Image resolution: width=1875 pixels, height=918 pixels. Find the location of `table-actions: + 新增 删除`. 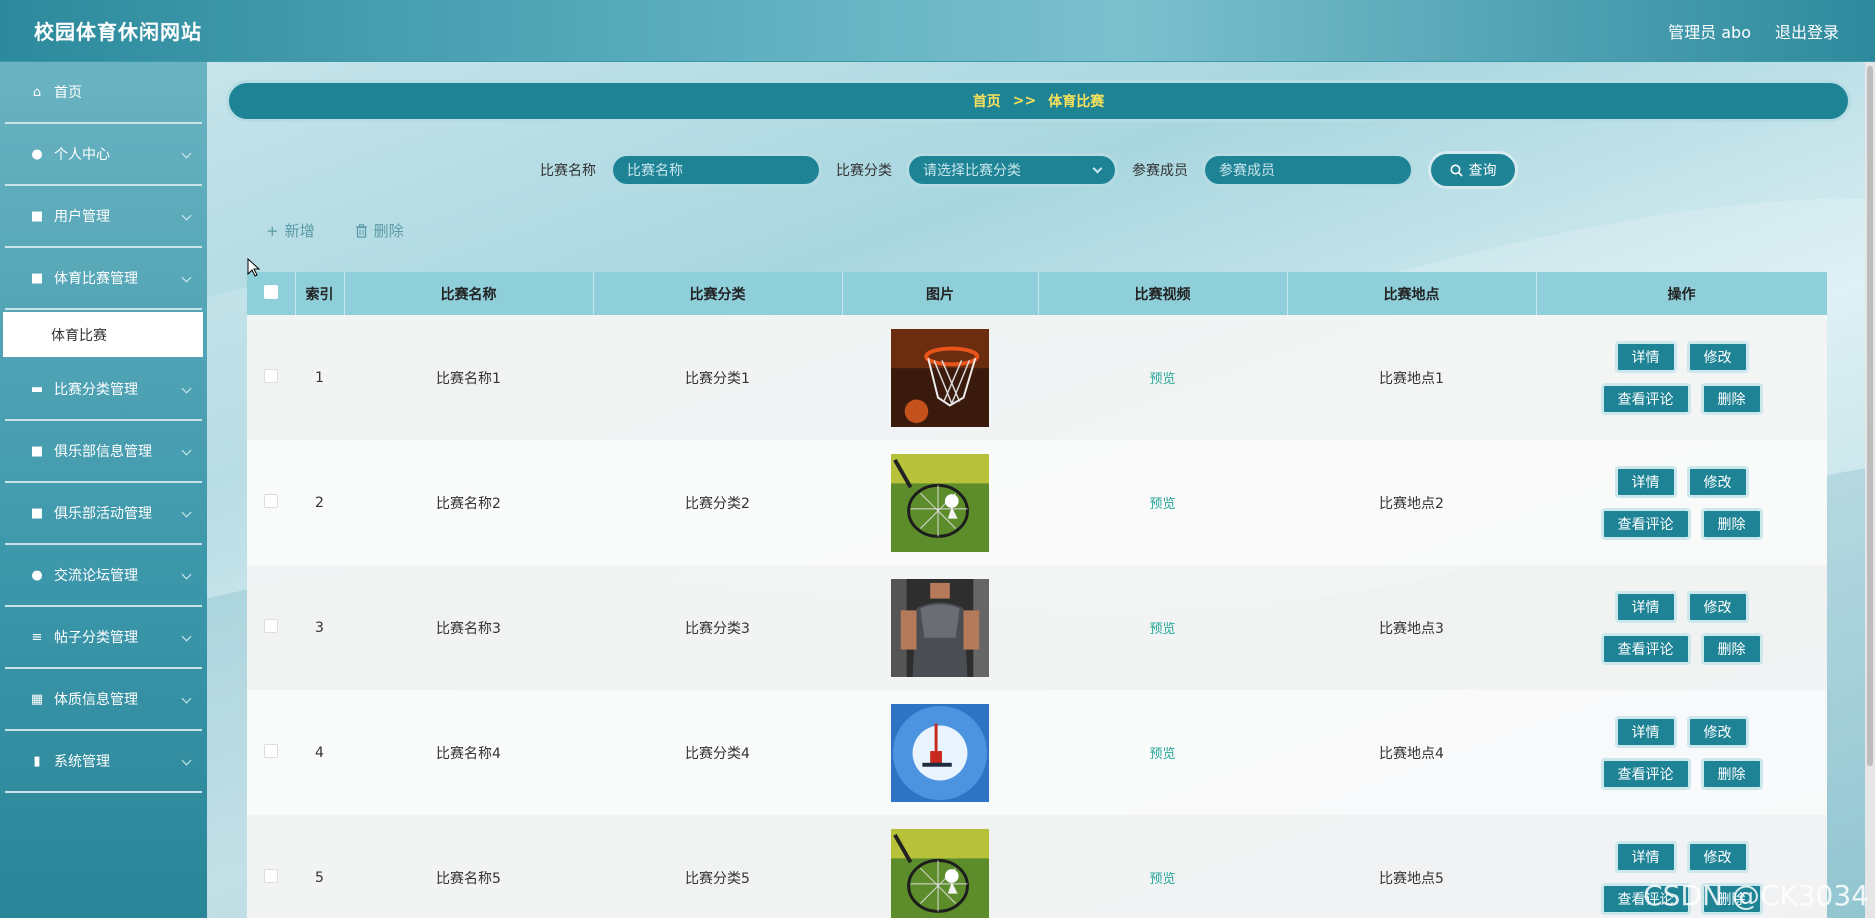

table-actions: + 新增 删除 is located at coordinates (335, 230).